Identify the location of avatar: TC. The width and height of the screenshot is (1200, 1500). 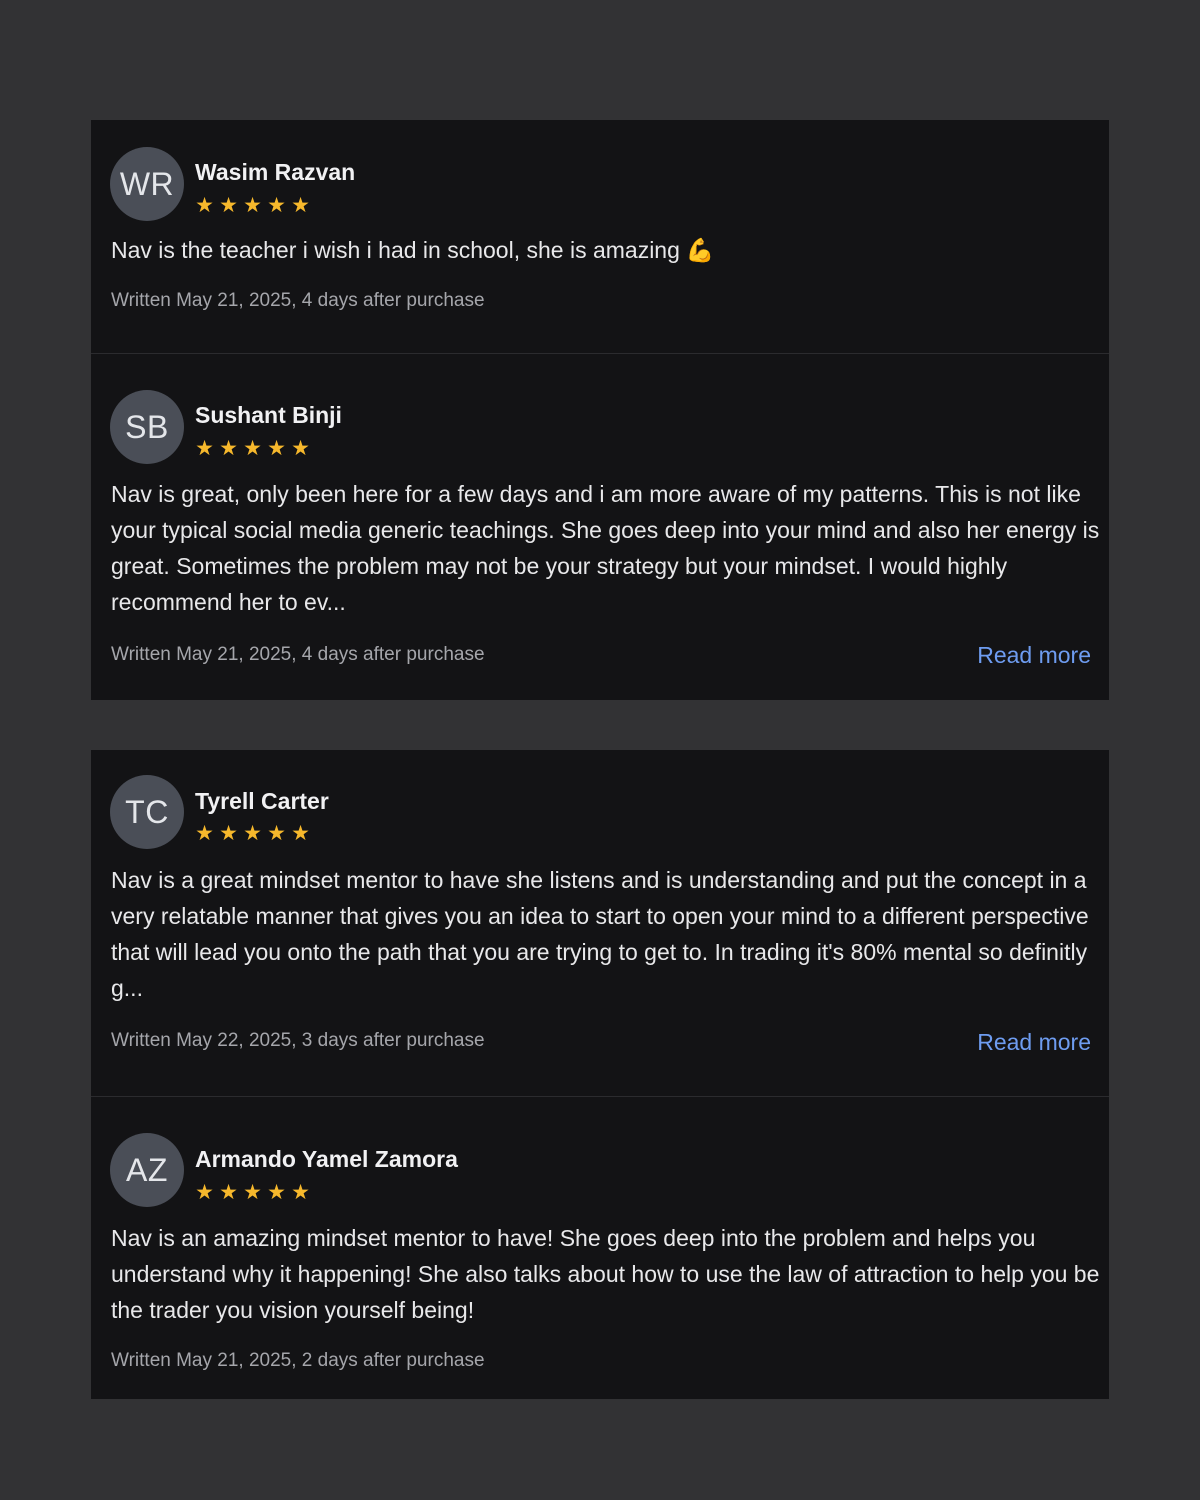
(147, 812).